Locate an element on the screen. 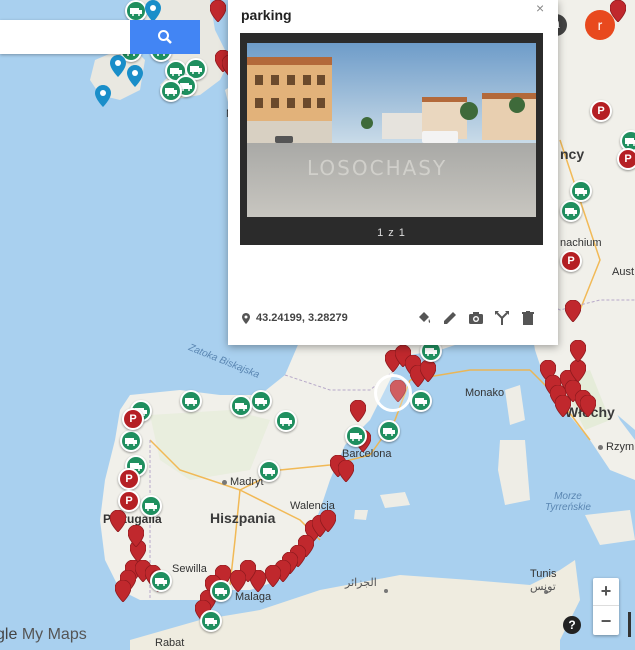 This screenshot has height=650, width=635. label-tyrrhenian: Morze Tyrreńskie is located at coordinates (568, 502).